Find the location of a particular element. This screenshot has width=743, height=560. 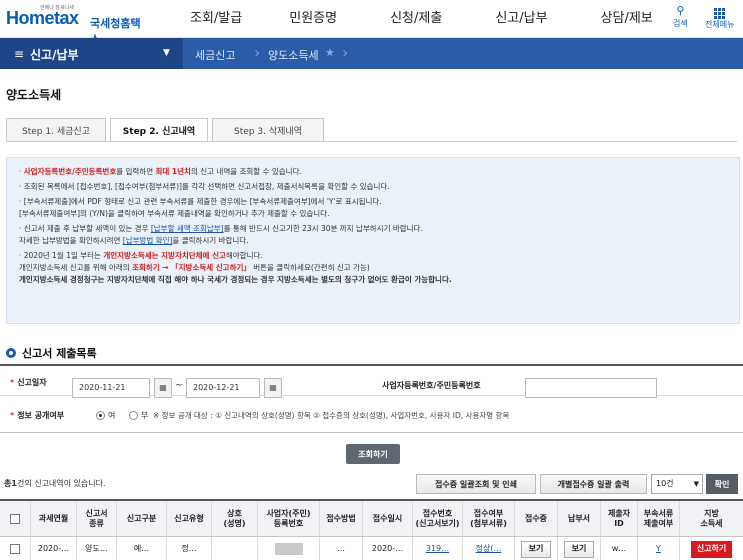

search-button: ⚲ 검색 is located at coordinates (680, 16).